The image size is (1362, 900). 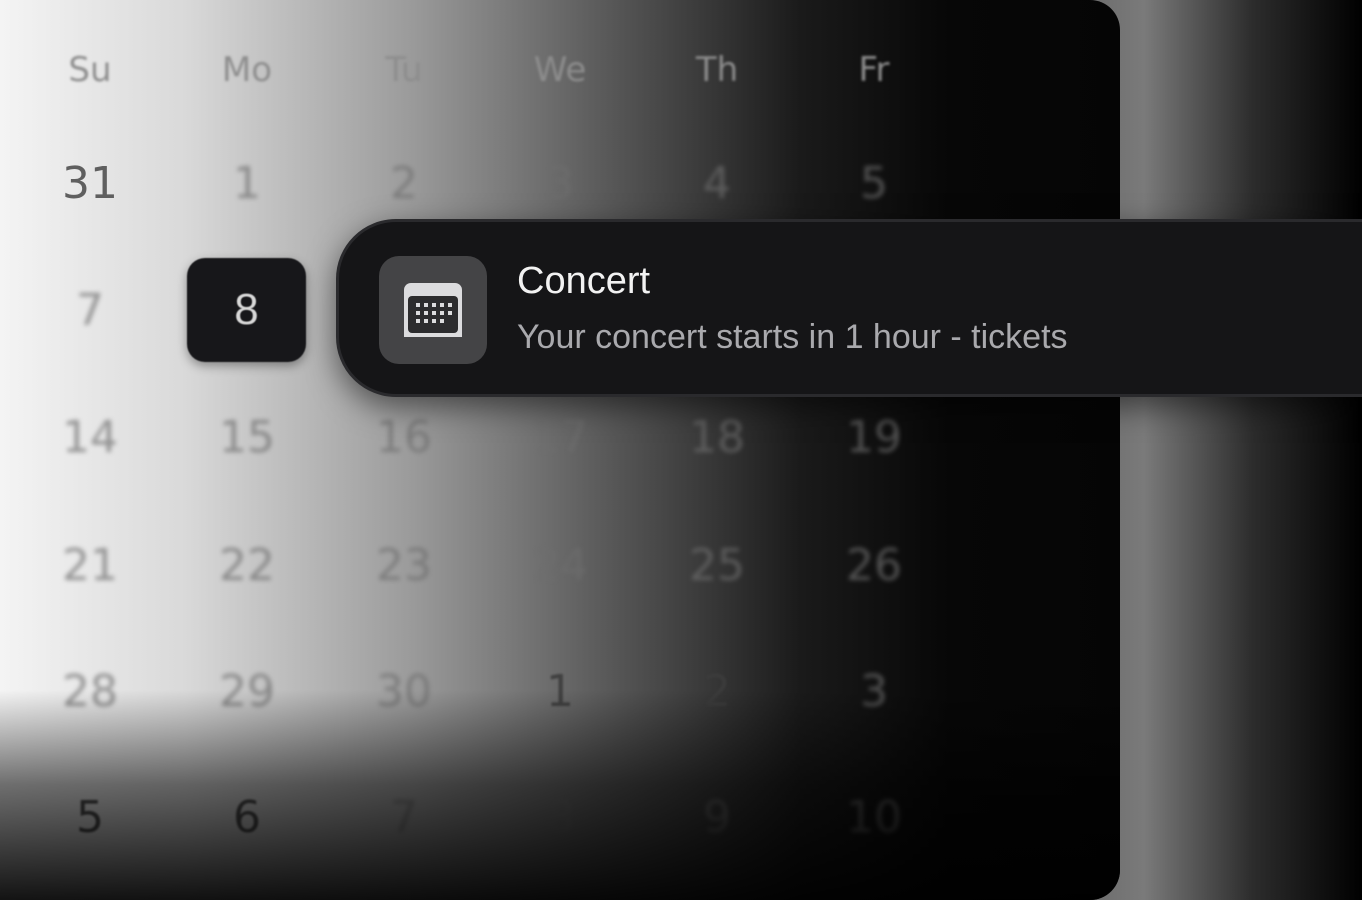 What do you see at coordinates (717, 70) in the screenshot?
I see `weekday-thursday: Th` at bounding box center [717, 70].